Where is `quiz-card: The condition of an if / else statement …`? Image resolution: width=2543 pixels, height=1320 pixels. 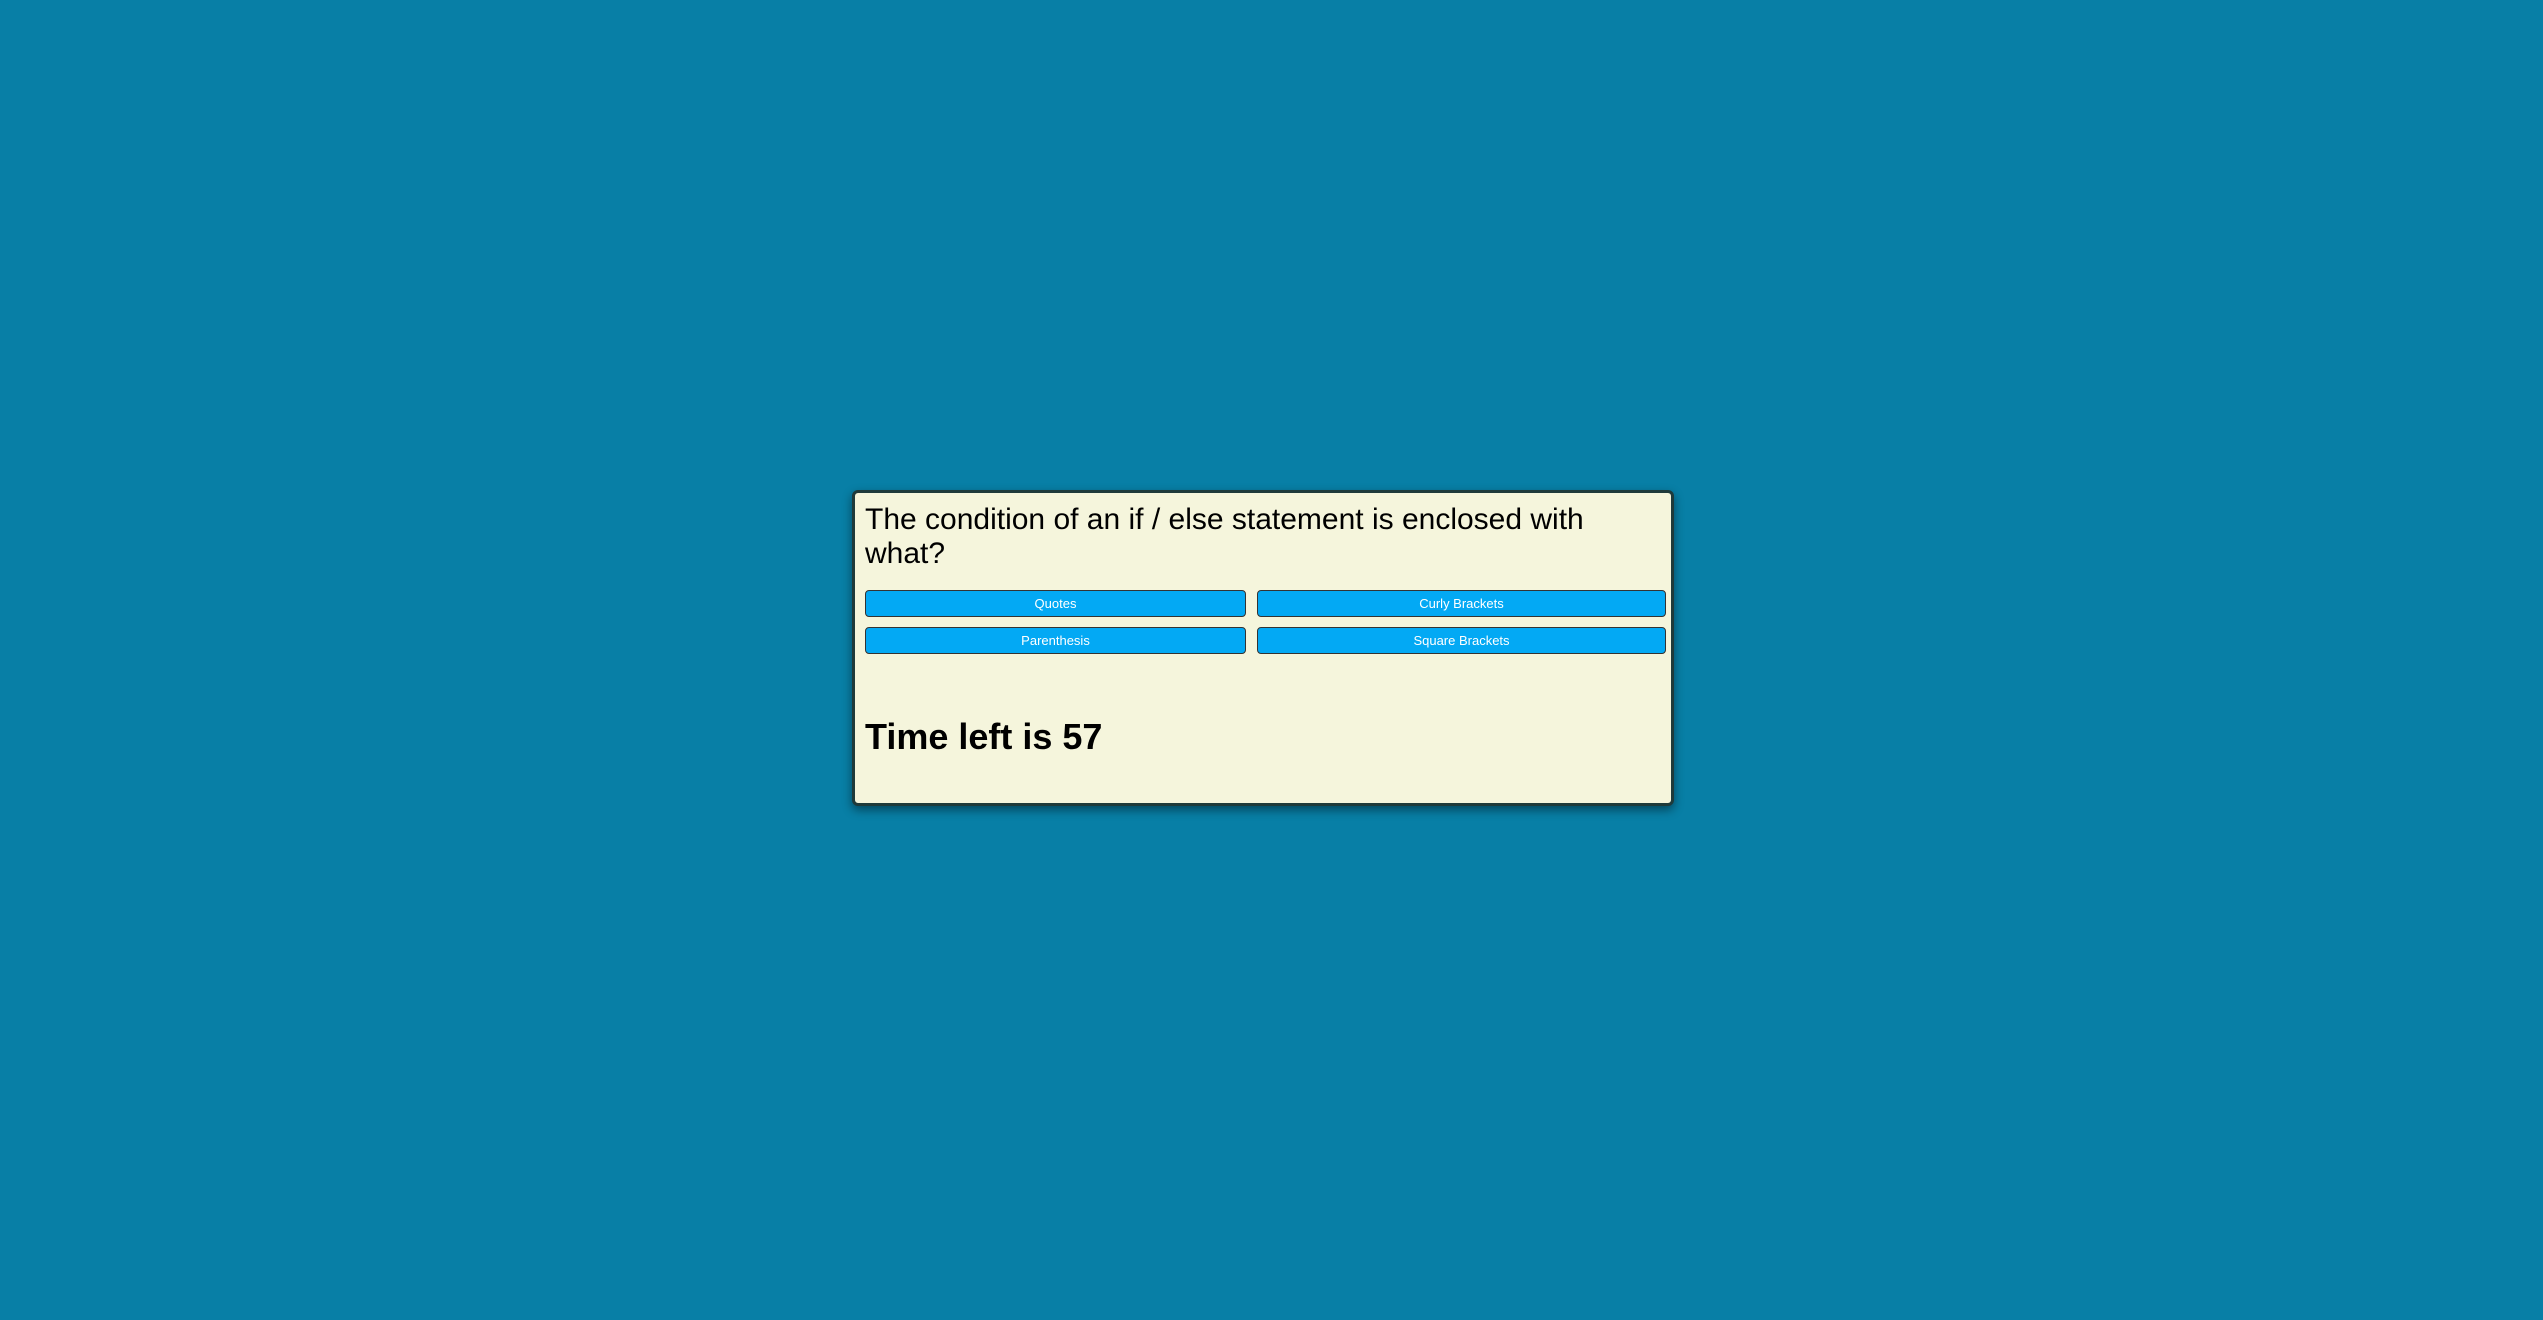 quiz-card: The condition of an if / else statement … is located at coordinates (1263, 648).